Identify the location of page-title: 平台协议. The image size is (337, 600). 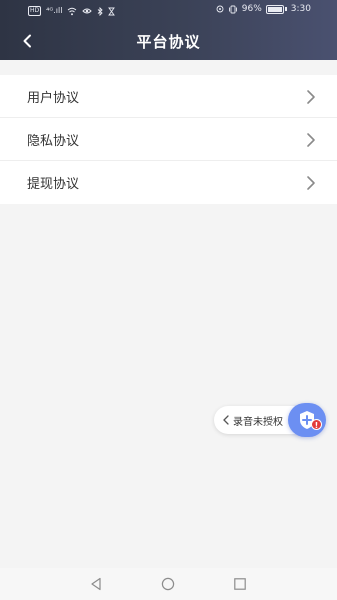
(168, 42).